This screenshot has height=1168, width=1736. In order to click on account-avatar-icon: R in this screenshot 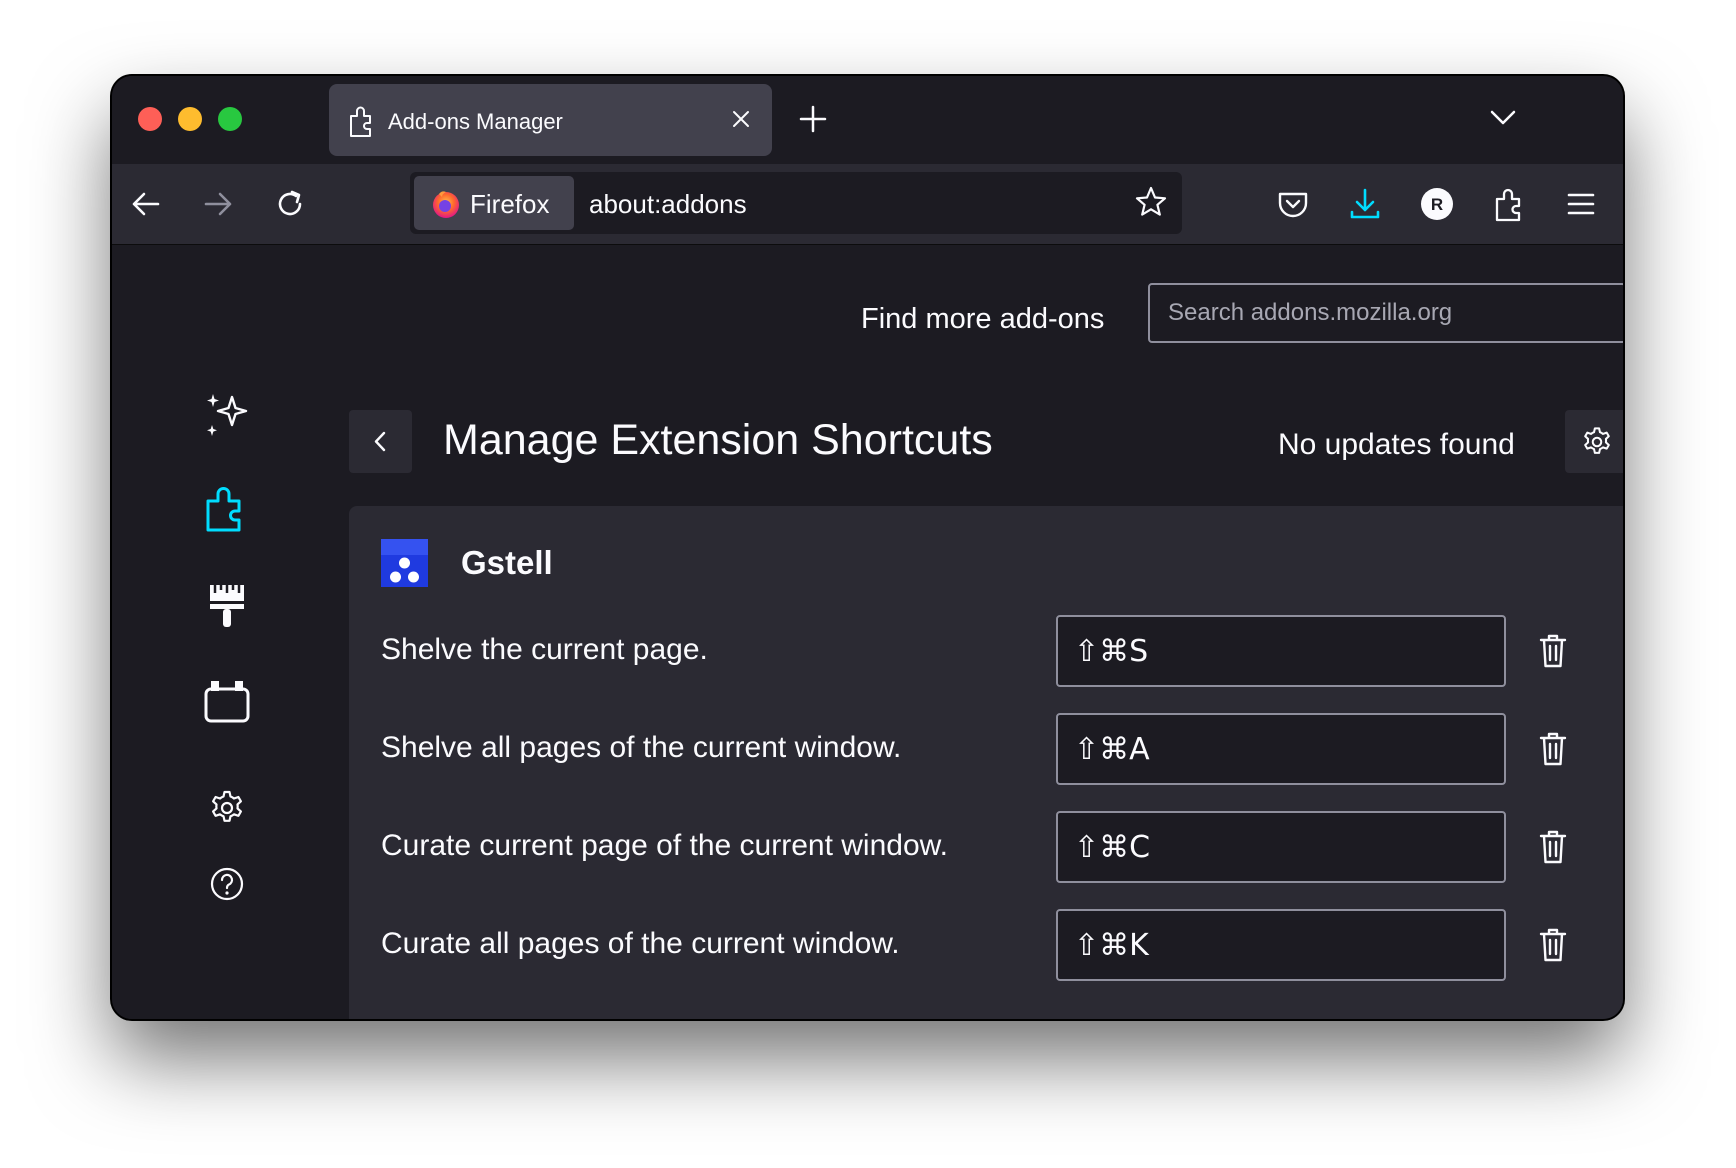, I will do `click(1437, 204)`.